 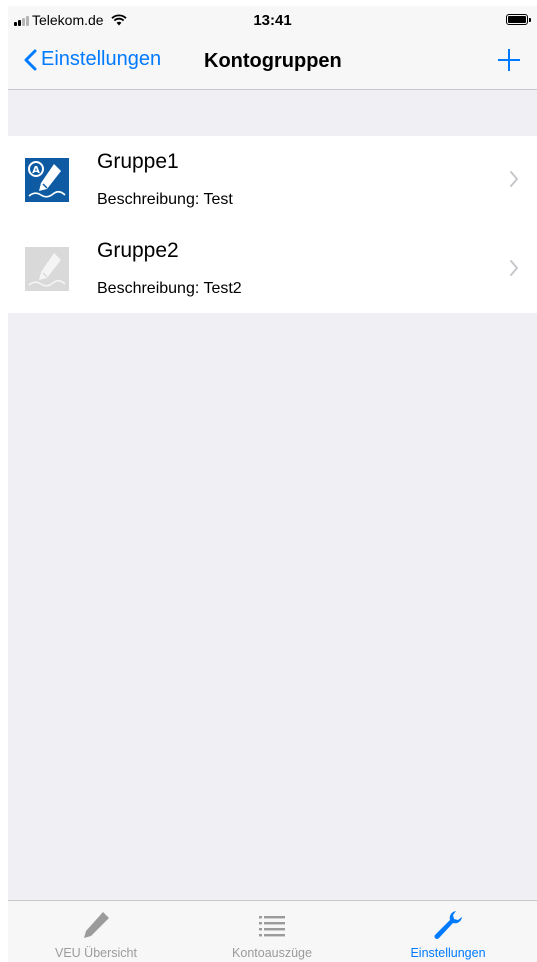 I want to click on status-bar: Telekom.de 13:41, so click(x=272, y=21).